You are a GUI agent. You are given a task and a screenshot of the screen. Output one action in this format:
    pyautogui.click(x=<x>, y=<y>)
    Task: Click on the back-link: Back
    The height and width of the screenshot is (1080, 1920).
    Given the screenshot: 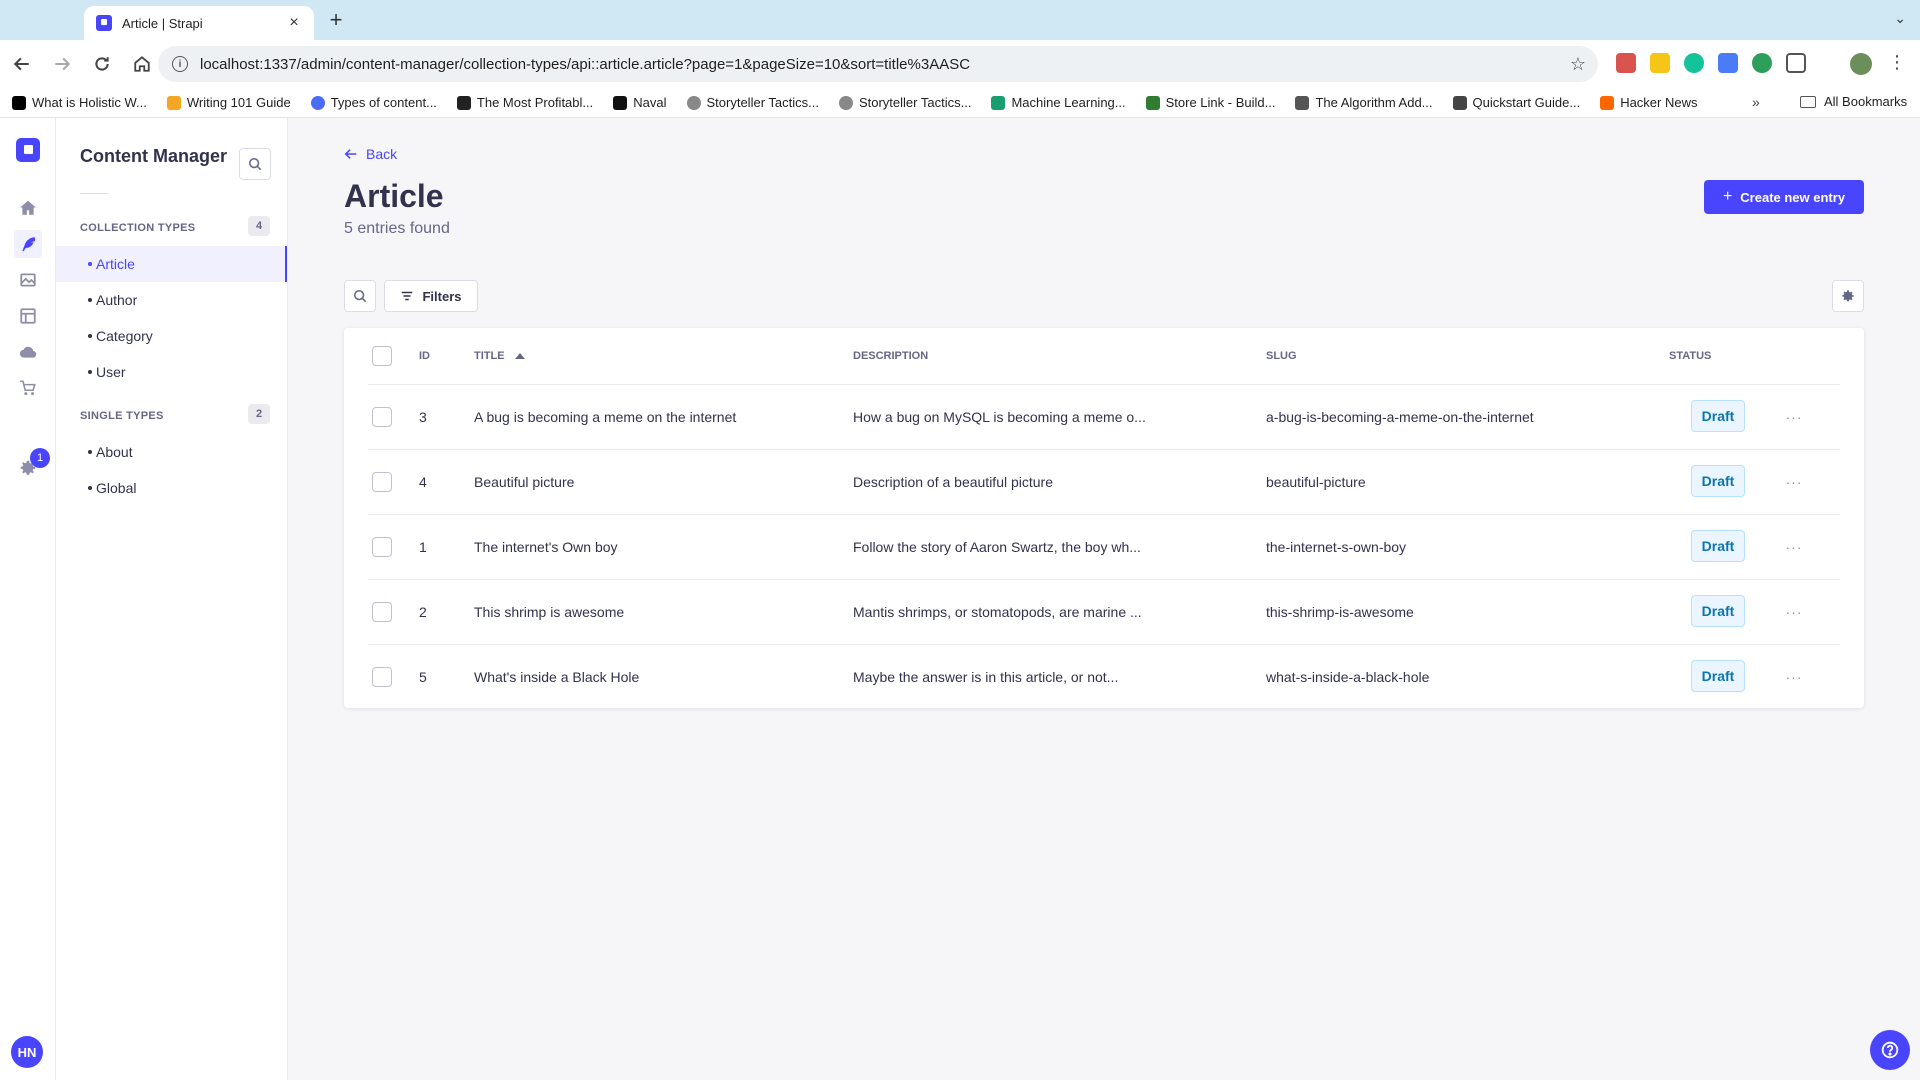 What is the action you would take?
    pyautogui.click(x=370, y=154)
    